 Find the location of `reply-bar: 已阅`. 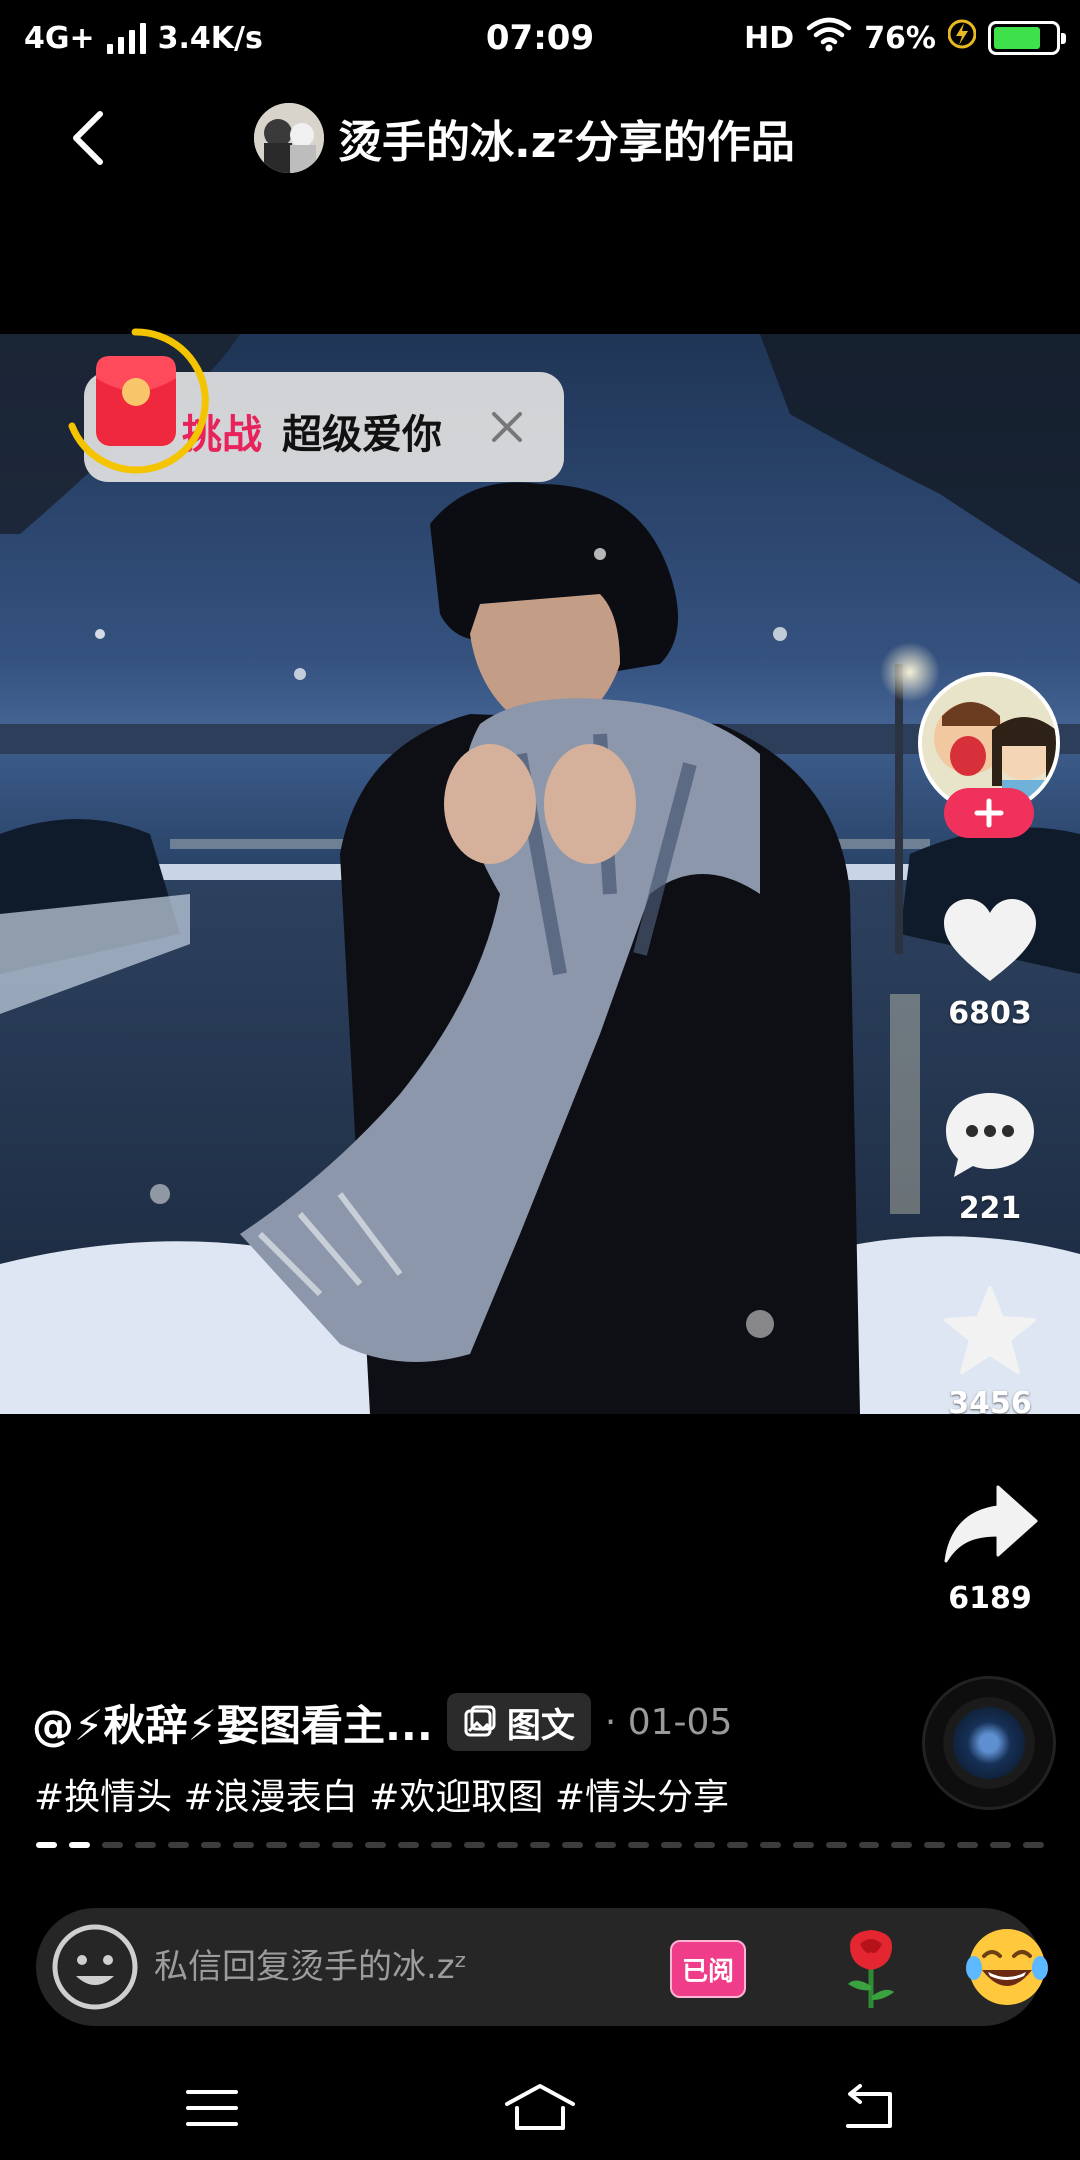

reply-bar: 已阅 is located at coordinates (542, 1967).